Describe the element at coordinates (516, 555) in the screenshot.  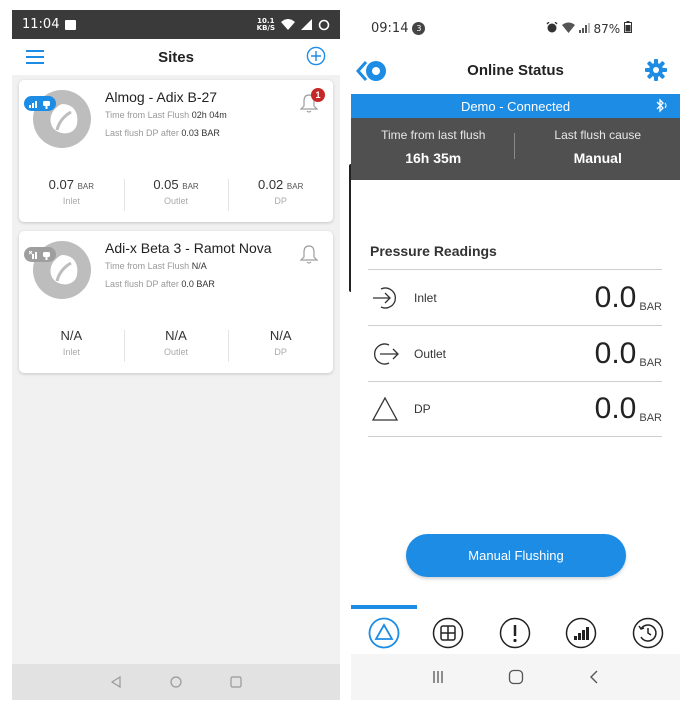
I see `manual-flushing-button: Manual Flushing` at that location.